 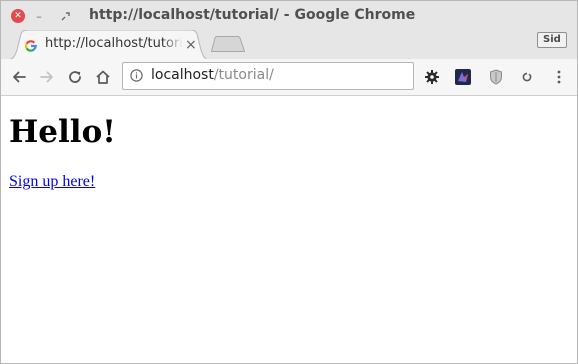 I want to click on forward-button, so click(x=47, y=77).